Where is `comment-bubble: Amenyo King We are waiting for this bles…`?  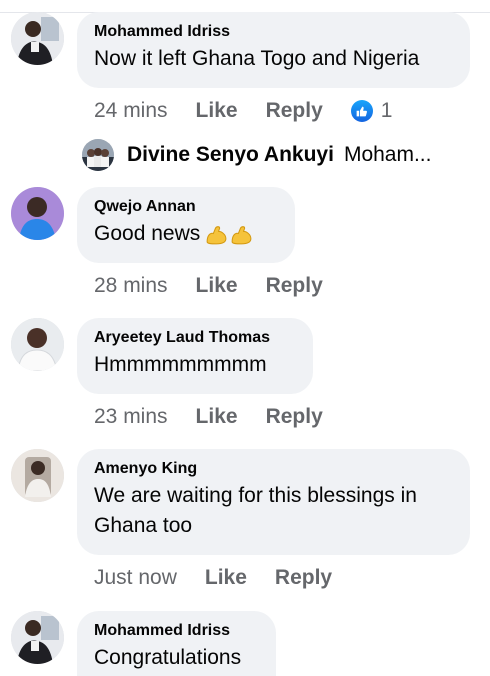
comment-bubble: Amenyo King We are waiting for this bles… is located at coordinates (273, 502).